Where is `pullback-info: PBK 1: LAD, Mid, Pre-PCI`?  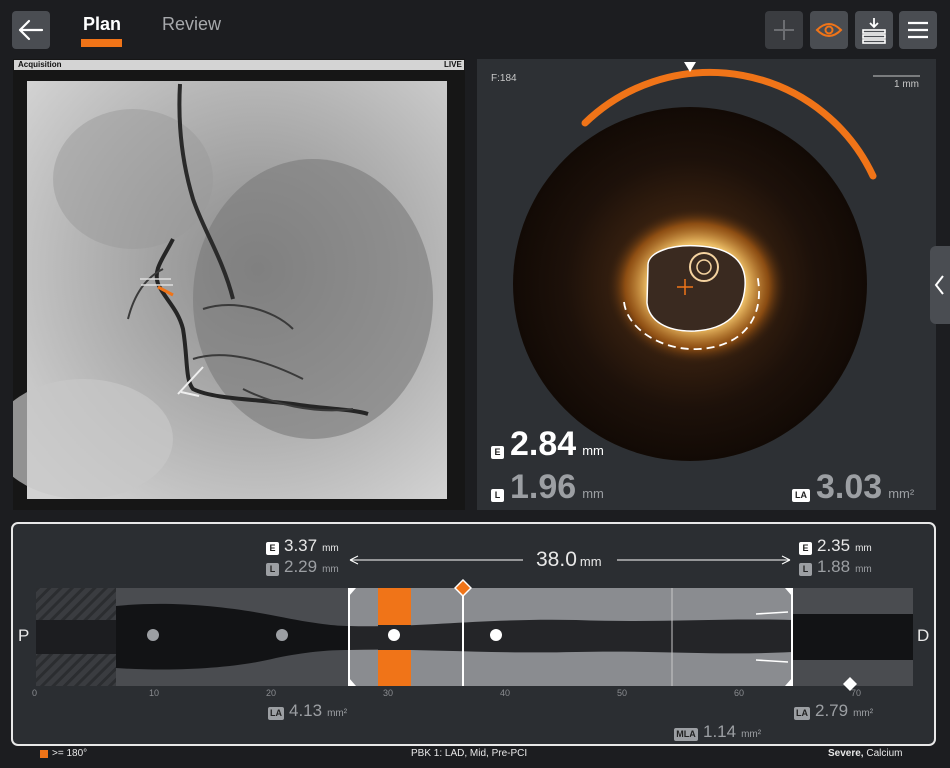 pullback-info: PBK 1: LAD, Mid, Pre-PCI is located at coordinates (469, 753).